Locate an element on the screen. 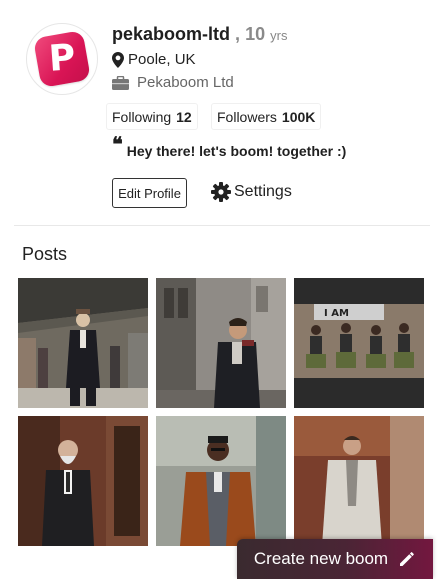 This screenshot has width=443, height=579. following-stat: Following 12 is located at coordinates (152, 116).